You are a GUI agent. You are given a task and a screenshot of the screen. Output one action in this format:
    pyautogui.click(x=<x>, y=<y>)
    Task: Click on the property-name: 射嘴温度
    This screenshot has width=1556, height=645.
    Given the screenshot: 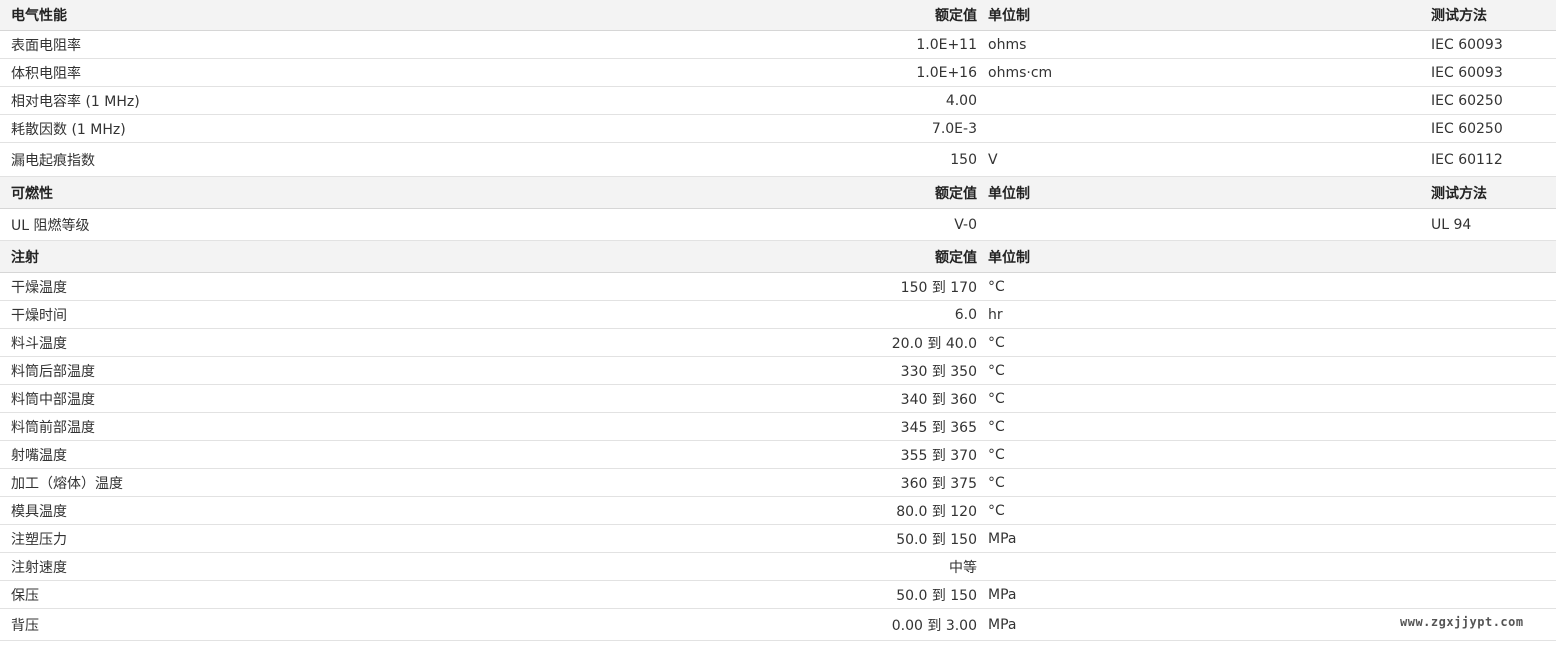 What is the action you would take?
    pyautogui.click(x=39, y=455)
    